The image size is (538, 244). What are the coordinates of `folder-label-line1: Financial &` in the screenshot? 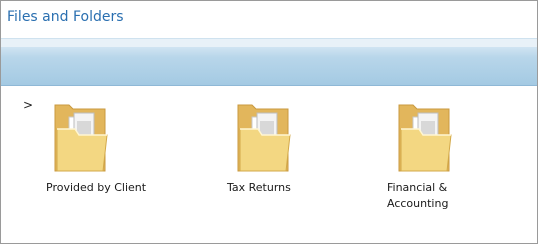 It's located at (417, 187).